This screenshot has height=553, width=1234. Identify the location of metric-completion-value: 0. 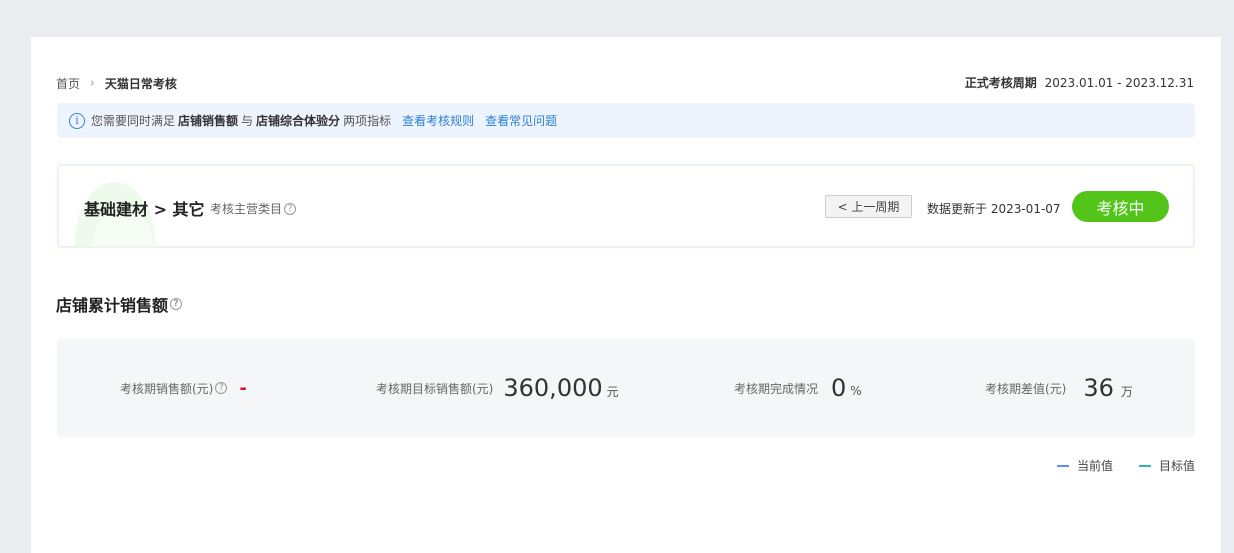
(839, 388).